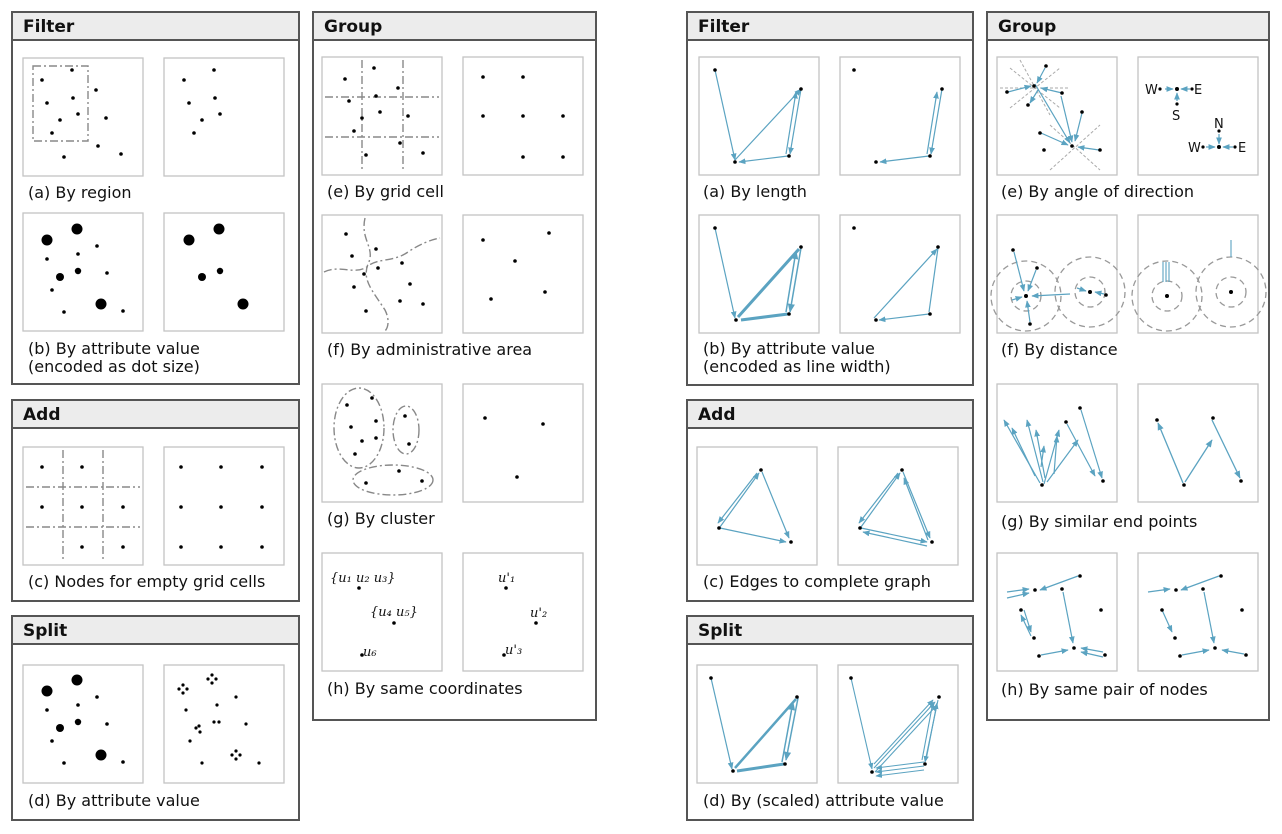 Image resolution: width=1282 pixels, height=834 pixels. I want to click on label-u-prime-1: u'₁, so click(506, 578).